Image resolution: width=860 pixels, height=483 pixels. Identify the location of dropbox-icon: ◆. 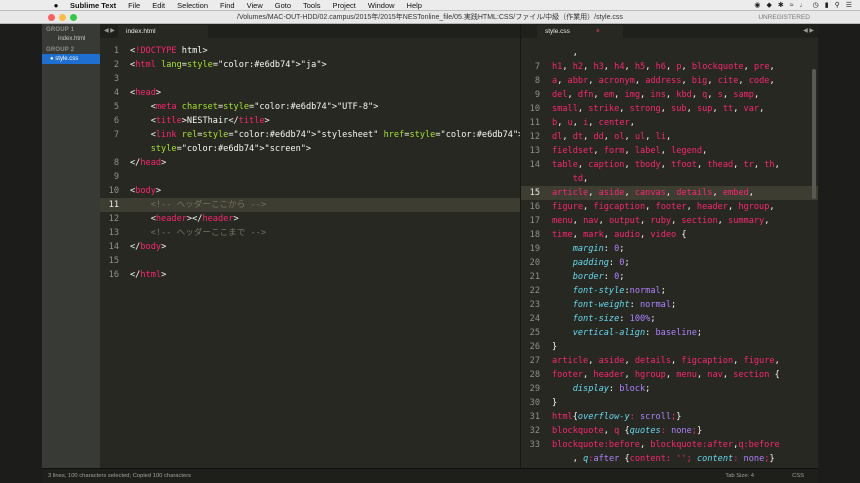
(769, 5).